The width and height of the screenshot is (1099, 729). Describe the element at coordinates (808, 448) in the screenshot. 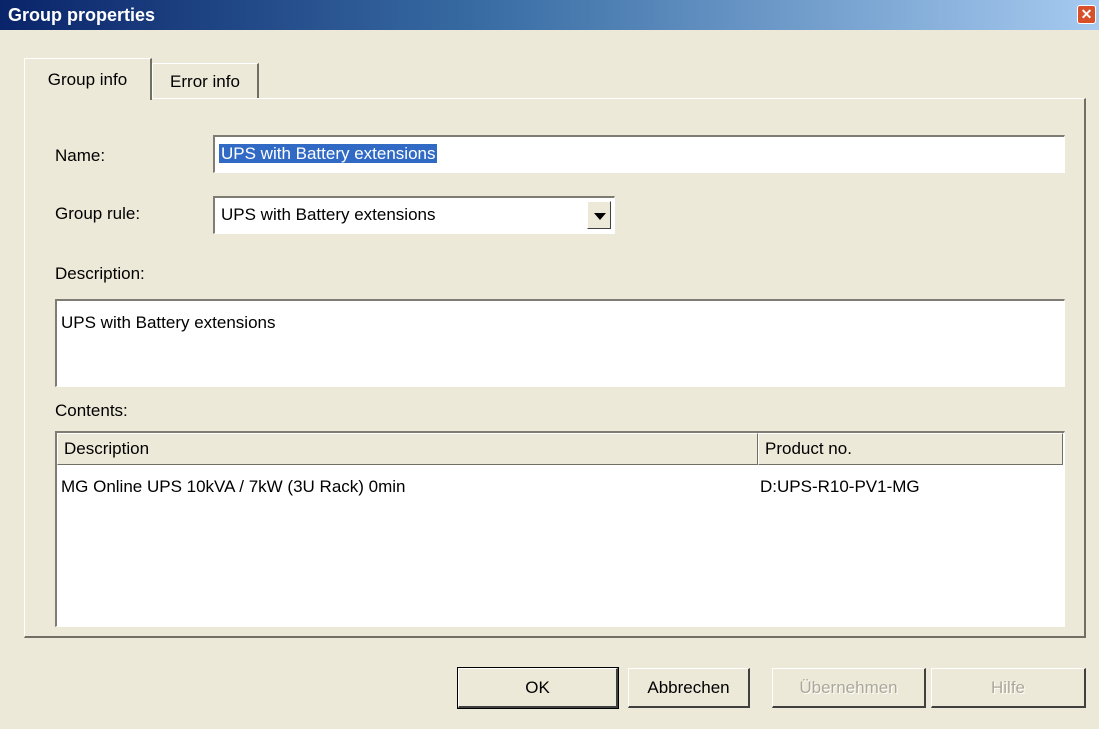

I see `column-header-product-no-label: Product no.` at that location.